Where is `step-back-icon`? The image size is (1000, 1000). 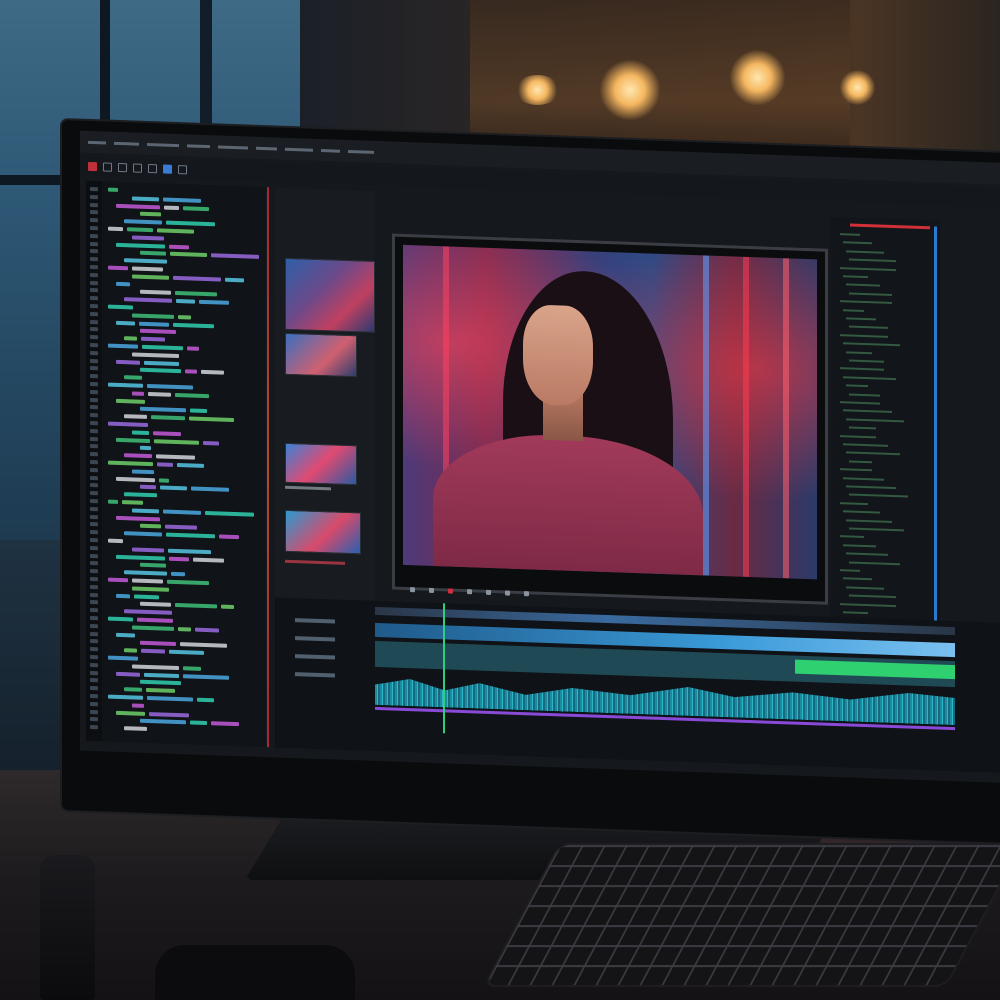
step-back-icon is located at coordinates (431, 590).